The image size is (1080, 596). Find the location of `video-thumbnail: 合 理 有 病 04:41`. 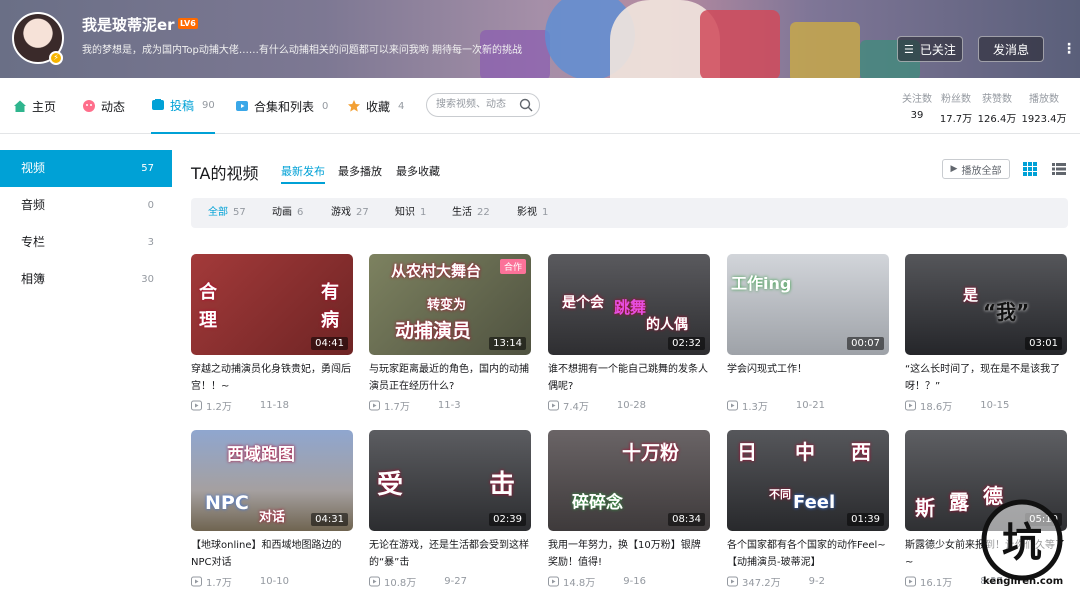

video-thumbnail: 合 理 有 病 04:41 is located at coordinates (272, 304).